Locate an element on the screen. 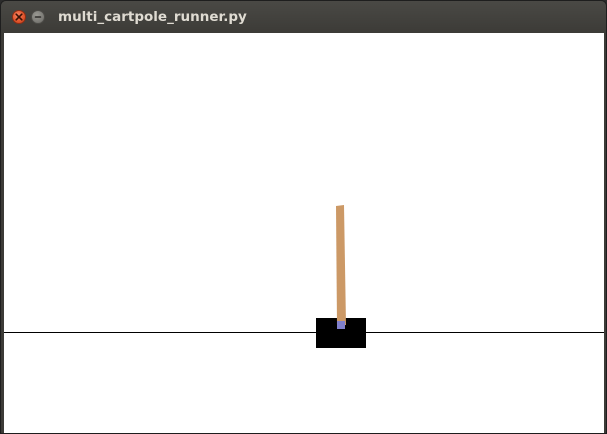 This screenshot has height=434, width=607. axle is located at coordinates (341, 325).